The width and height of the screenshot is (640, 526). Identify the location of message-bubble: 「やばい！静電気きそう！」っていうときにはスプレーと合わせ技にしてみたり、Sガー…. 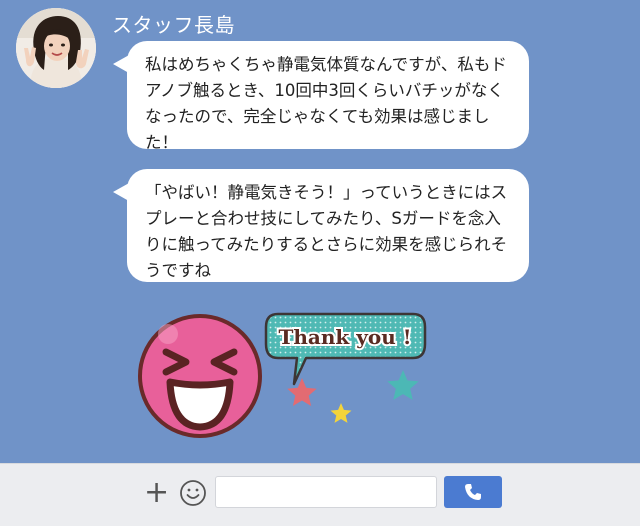
(321, 225).